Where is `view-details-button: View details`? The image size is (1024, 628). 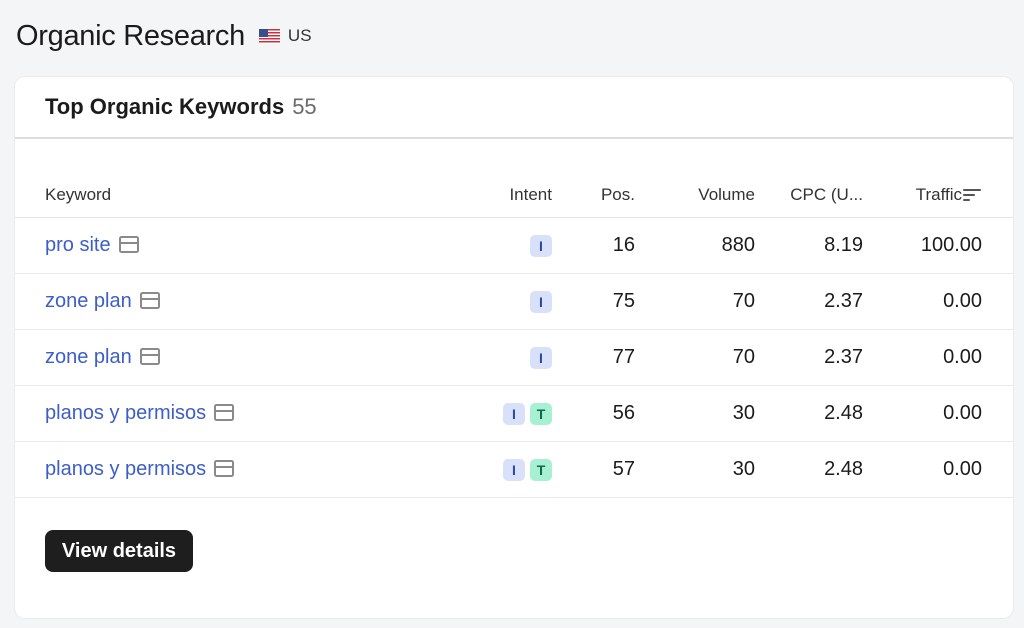
view-details-button: View details is located at coordinates (119, 551).